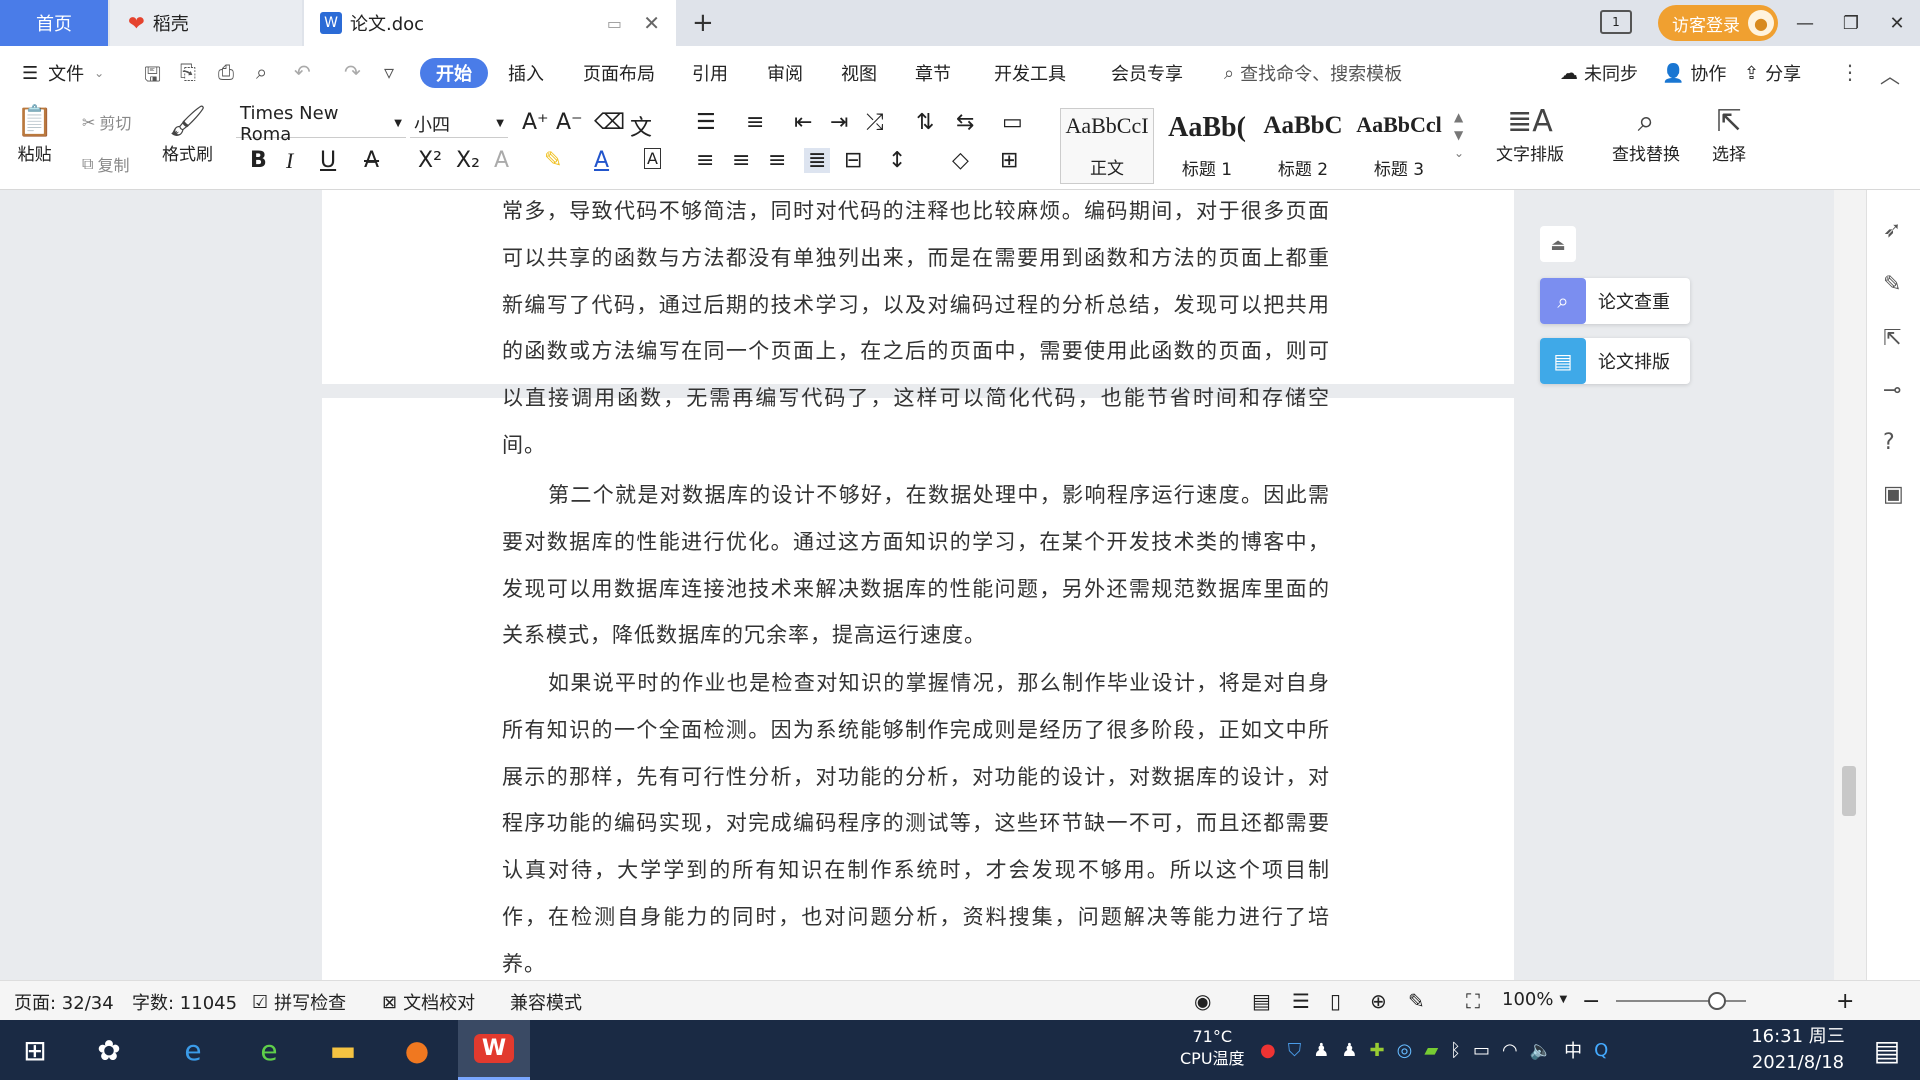 The image size is (1920, 1080). I want to click on minimize-icon: —, so click(1805, 23).